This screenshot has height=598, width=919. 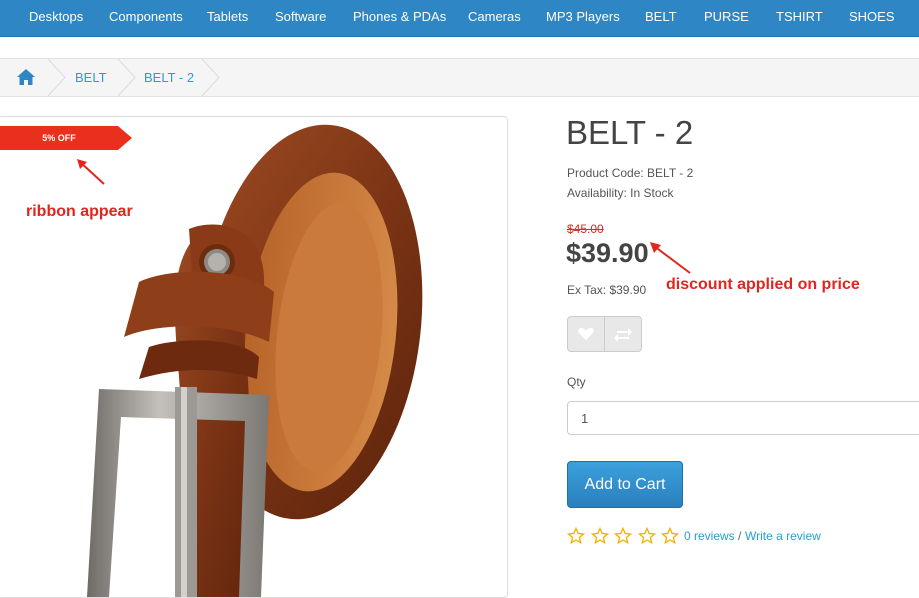 I want to click on menu-item-components: Components, so click(x=146, y=18).